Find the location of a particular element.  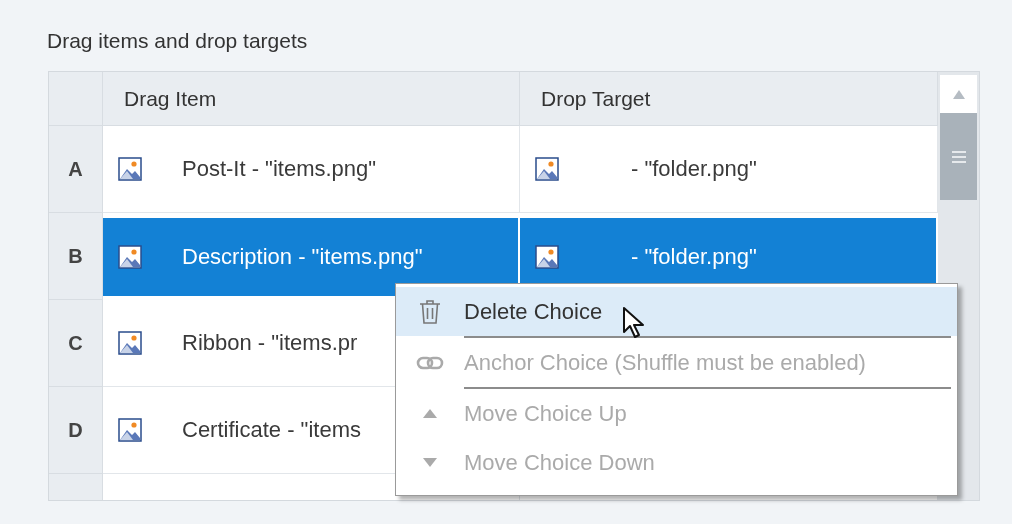

down-triangle-icon is located at coordinates (430, 462).